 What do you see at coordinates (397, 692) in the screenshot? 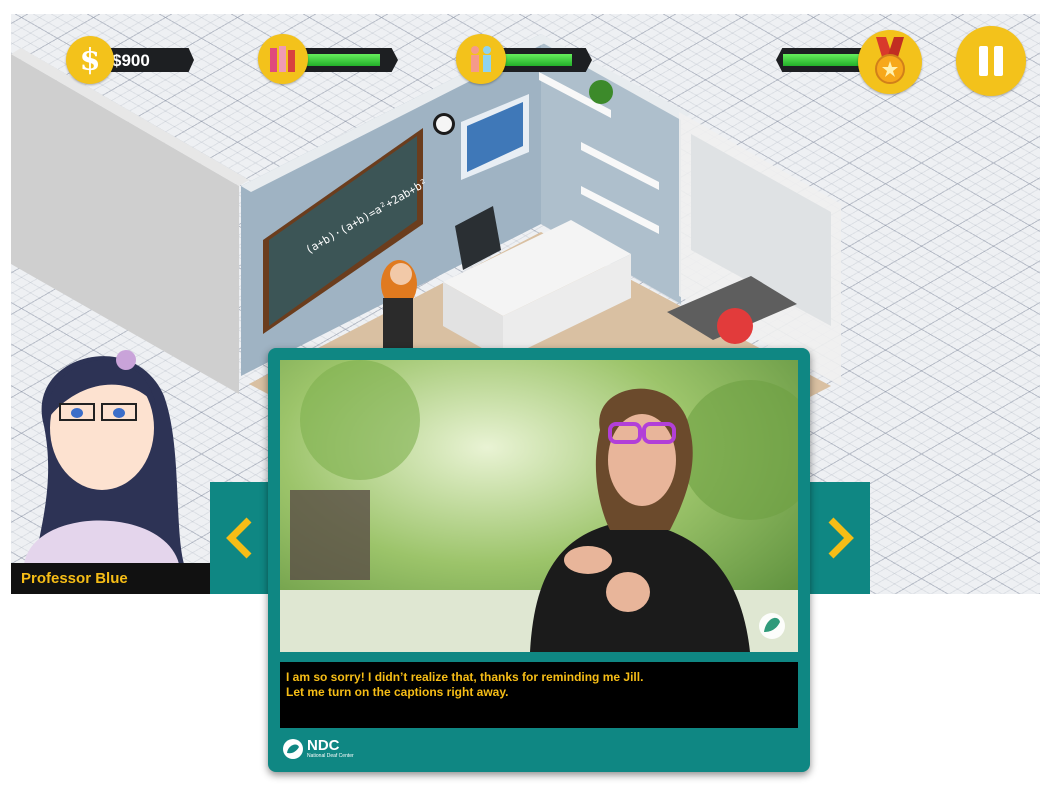
I see `caption-line-2: Let me turn on the captions right away.` at bounding box center [397, 692].